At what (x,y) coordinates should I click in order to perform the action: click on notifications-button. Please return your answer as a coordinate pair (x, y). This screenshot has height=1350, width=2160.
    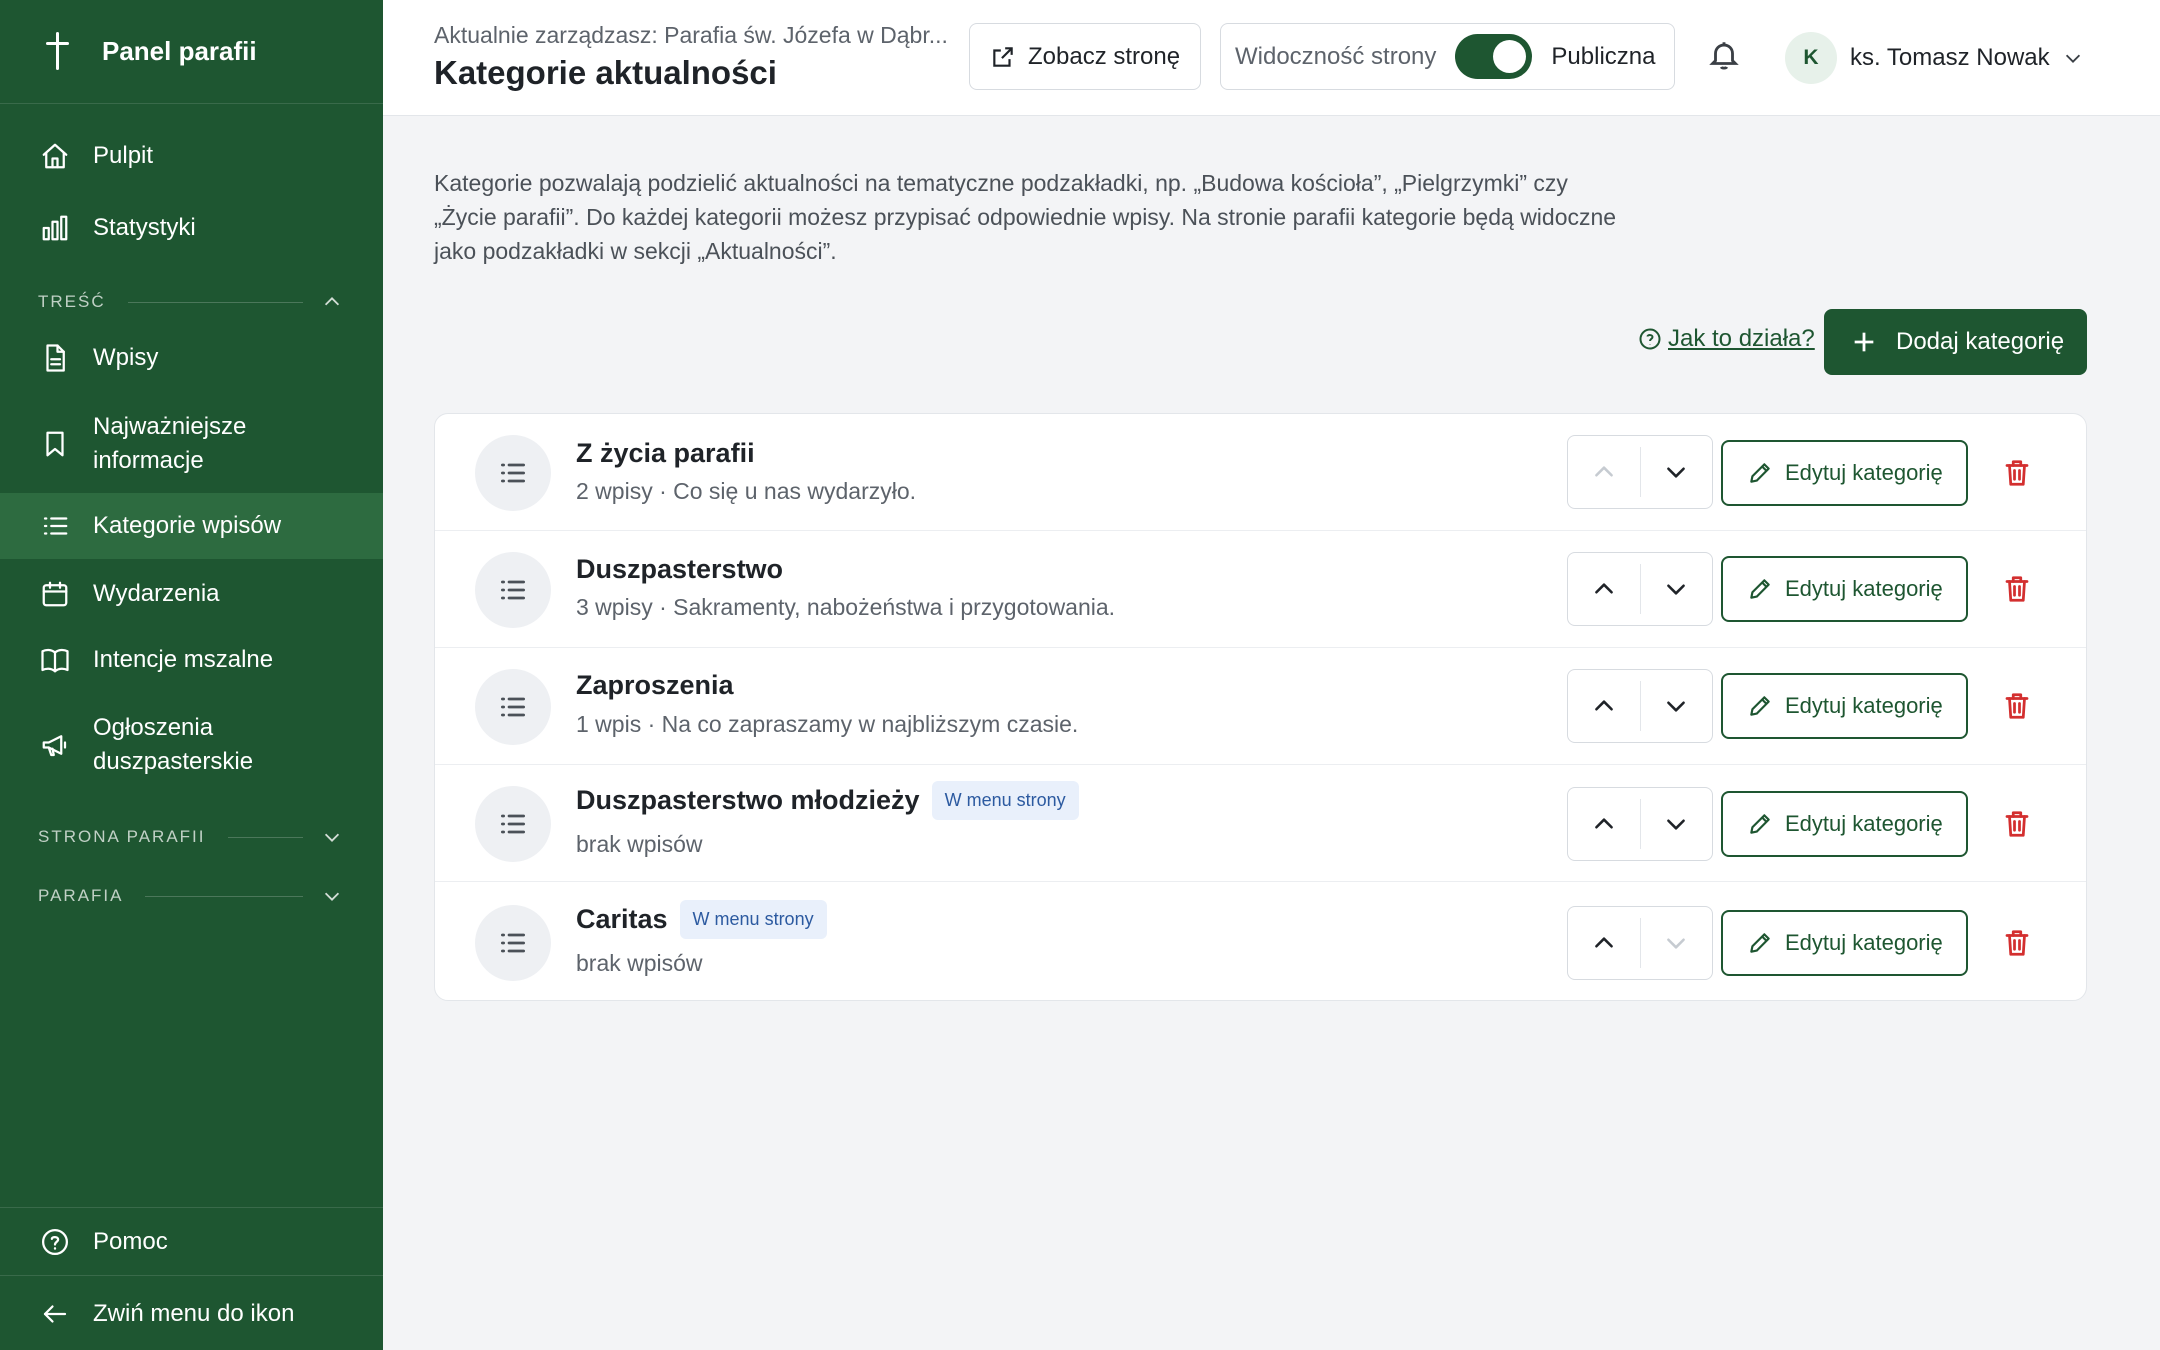
    Looking at the image, I should click on (1727, 58).